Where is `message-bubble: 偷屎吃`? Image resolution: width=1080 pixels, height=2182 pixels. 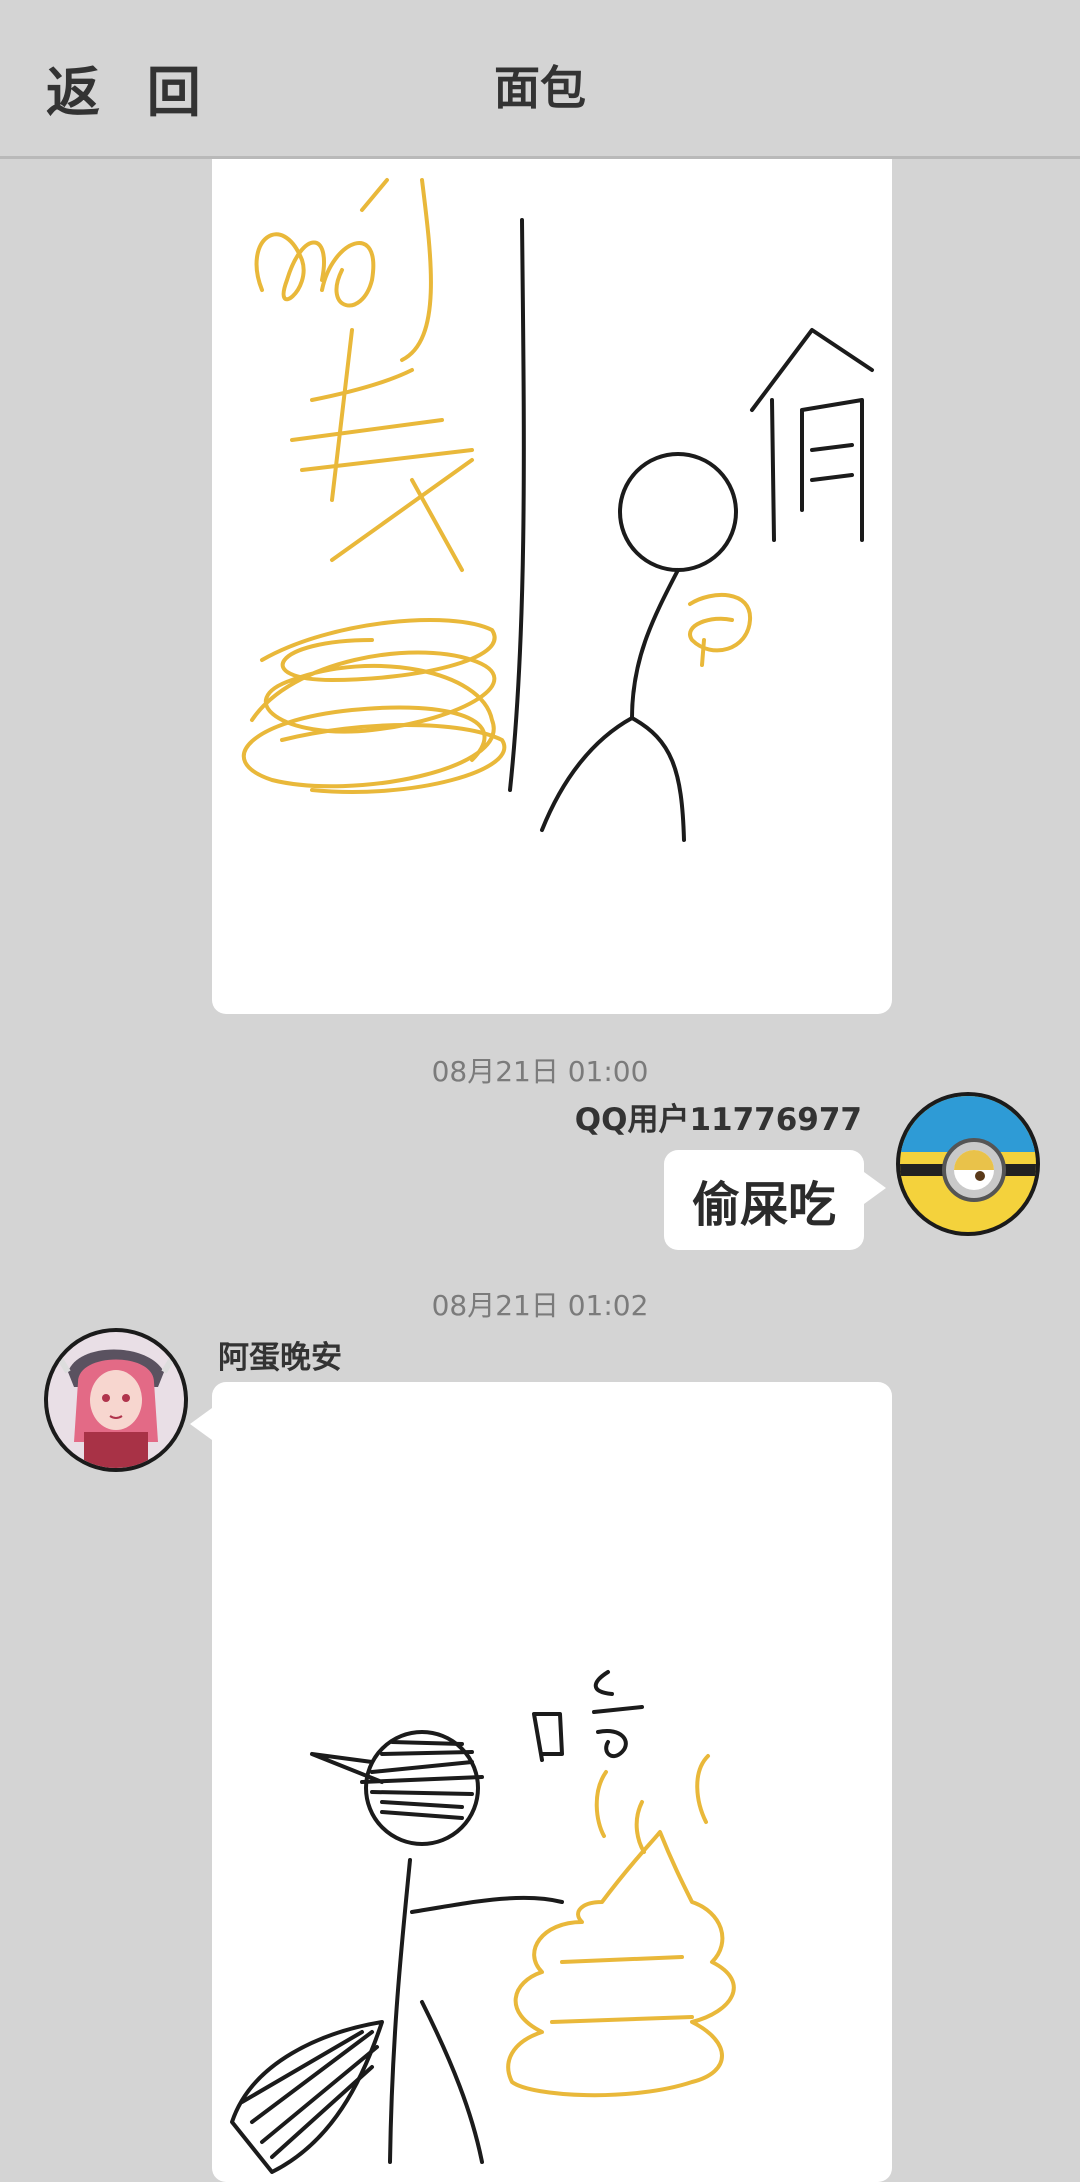 message-bubble: 偷屎吃 is located at coordinates (764, 1200).